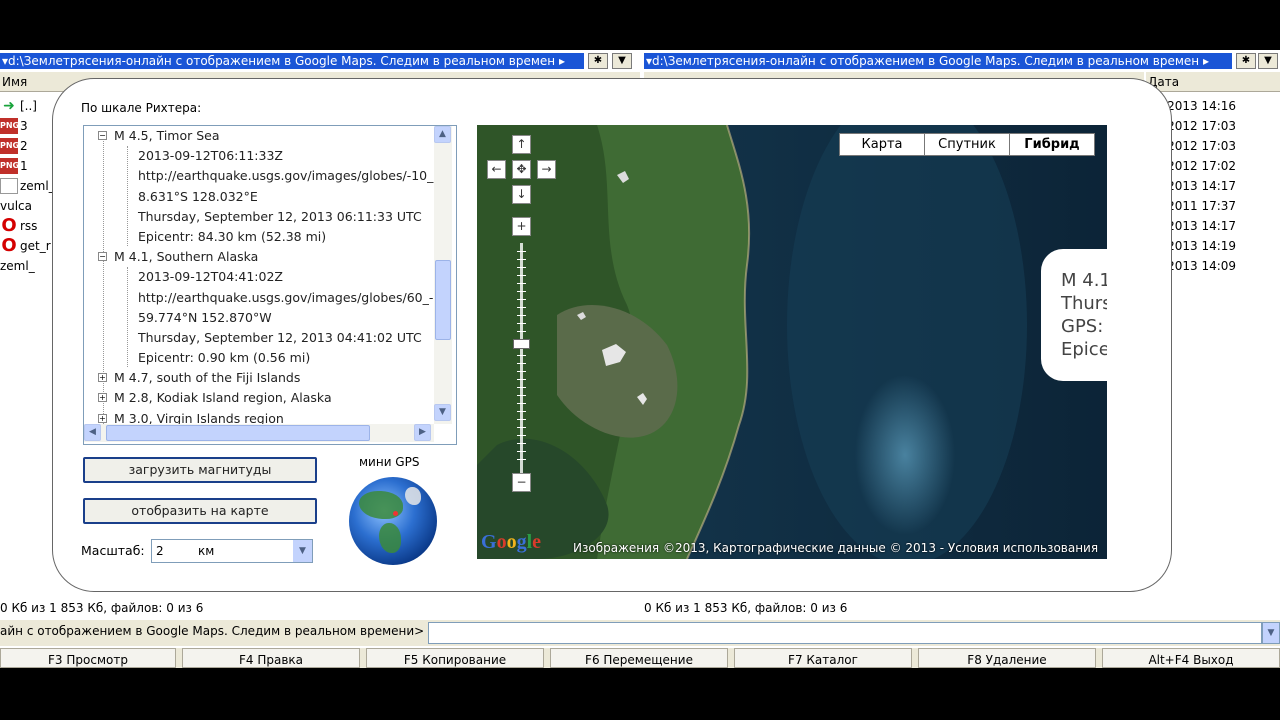 The image size is (1280, 720). I want to click on file-name: 2, so click(24, 146).